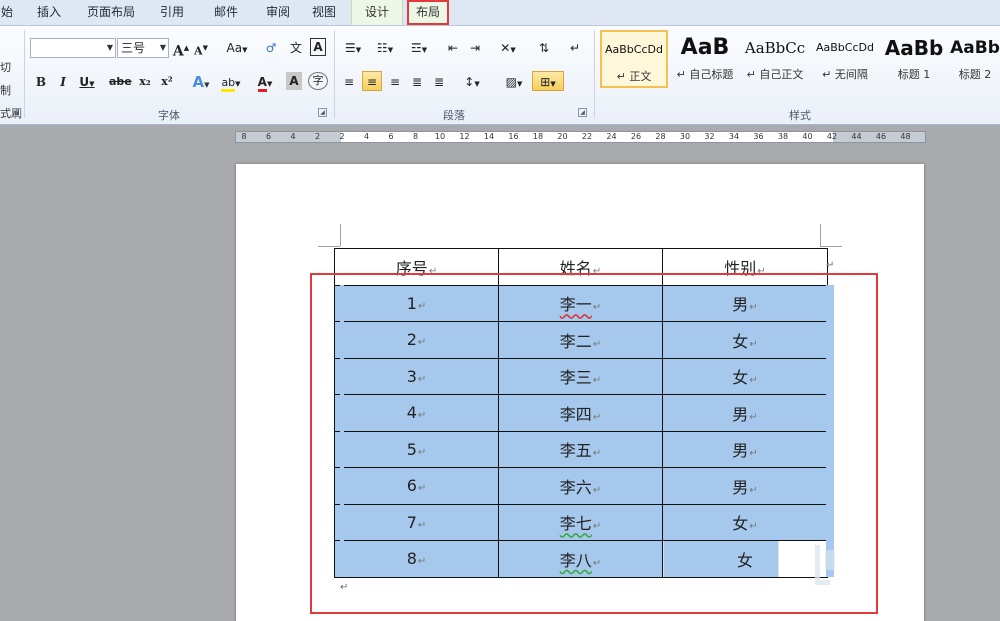  Describe the element at coordinates (111, 12) in the screenshot. I see `tab-page-layout: 页面布局` at that location.